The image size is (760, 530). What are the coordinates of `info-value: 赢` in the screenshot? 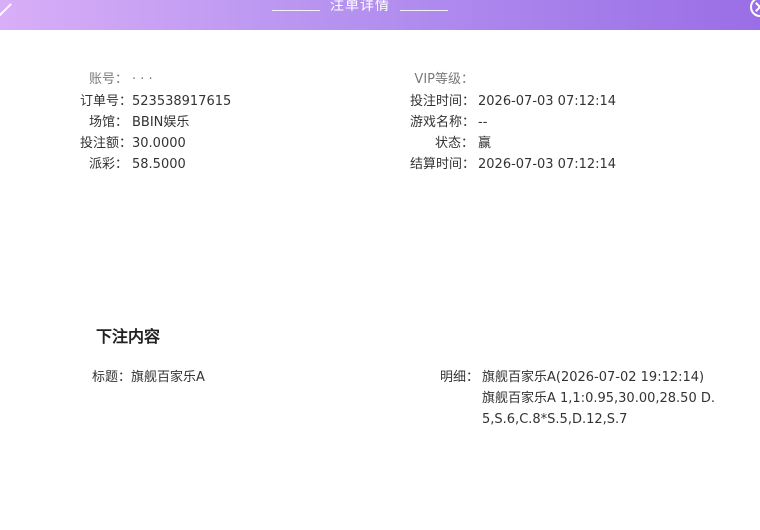 It's located at (485, 143).